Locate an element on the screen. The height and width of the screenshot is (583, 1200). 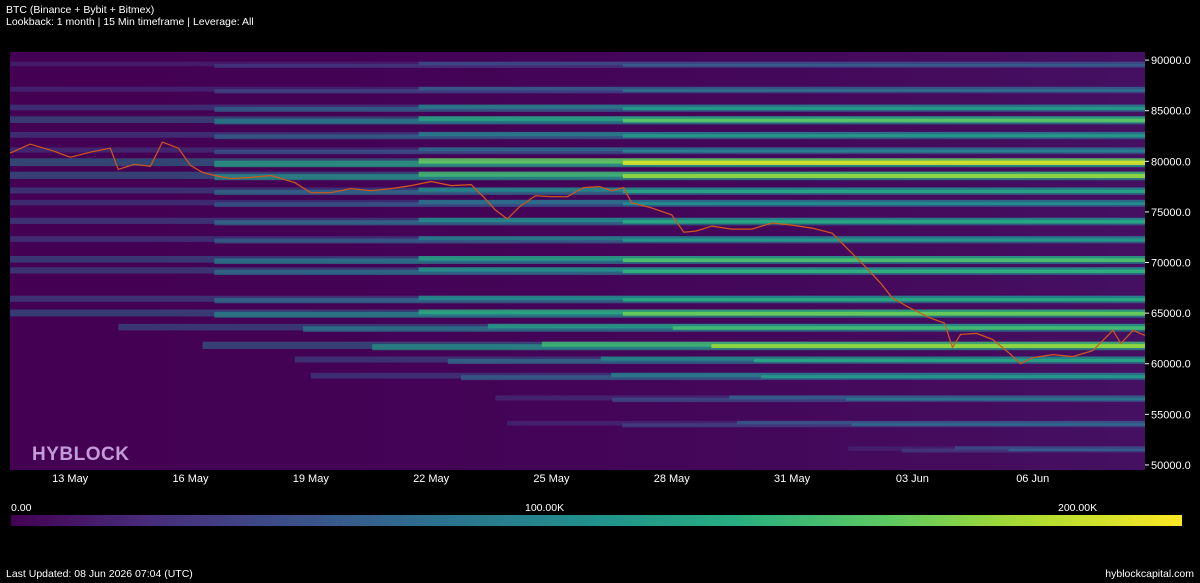
y-tick-label: 50000.0 is located at coordinates (1171, 466).